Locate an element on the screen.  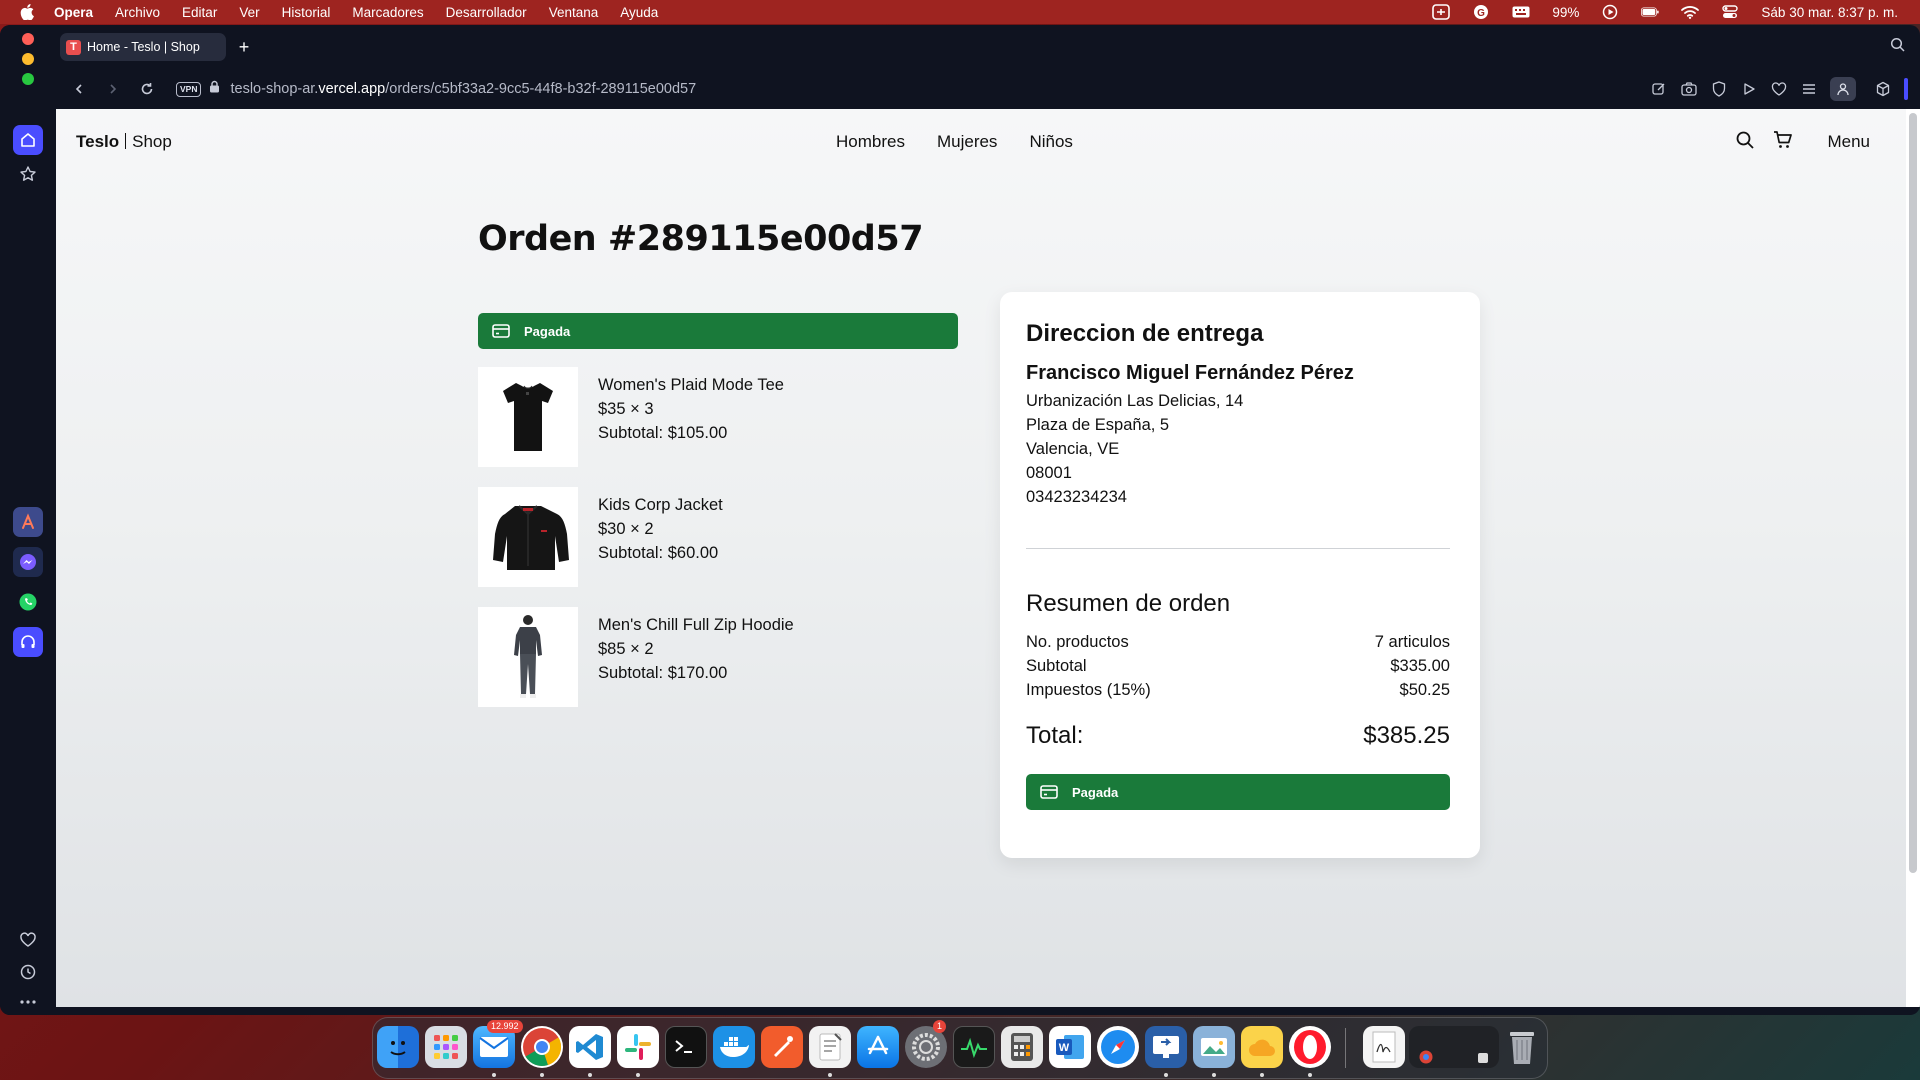
item-subtotal: Subtotal: $170.00 is located at coordinates (663, 673).